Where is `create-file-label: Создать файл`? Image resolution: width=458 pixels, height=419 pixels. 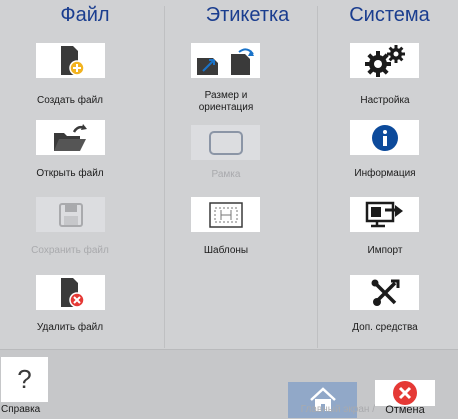 create-file-label: Создать файл is located at coordinates (70, 100).